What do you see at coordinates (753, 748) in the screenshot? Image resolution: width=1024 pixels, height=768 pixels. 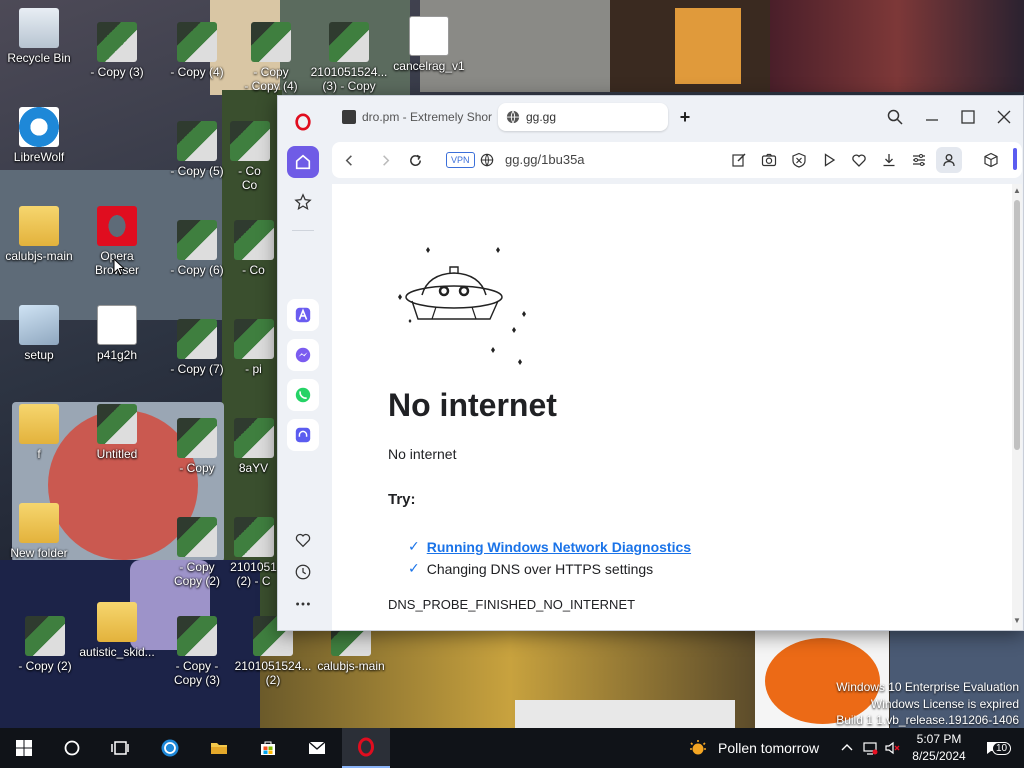 I see `weather-widget: Pollen tomorrow` at bounding box center [753, 748].